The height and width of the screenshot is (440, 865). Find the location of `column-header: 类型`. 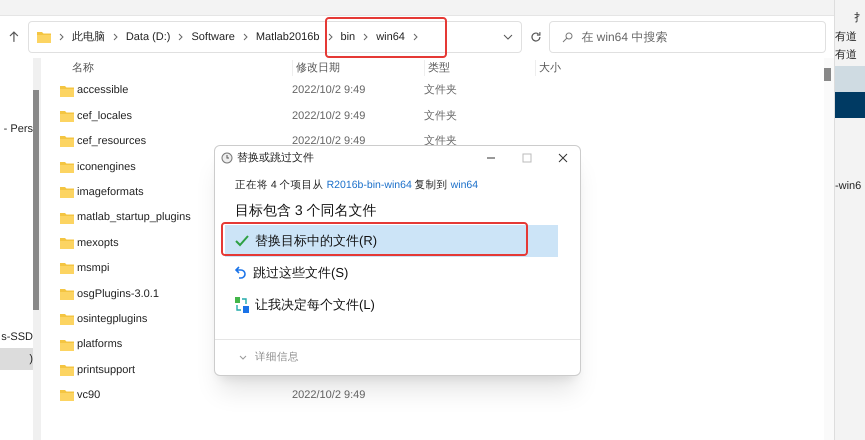

column-header: 类型 is located at coordinates (439, 68).